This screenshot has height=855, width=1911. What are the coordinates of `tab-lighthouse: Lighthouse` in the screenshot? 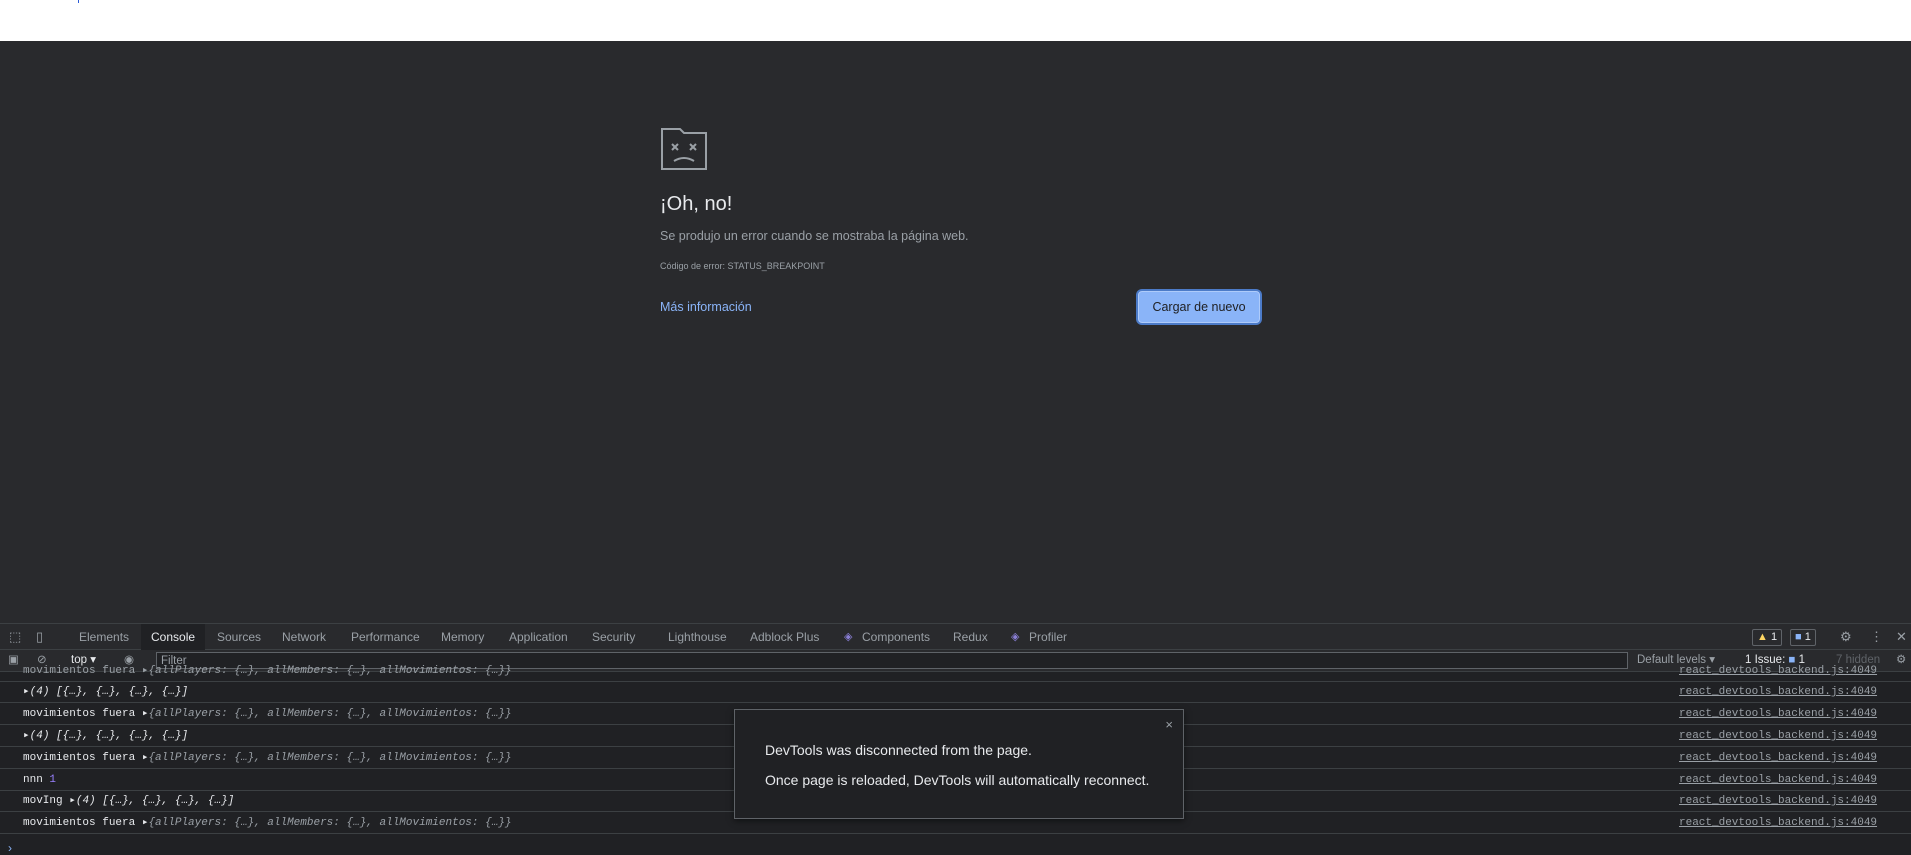 It's located at (697, 637).